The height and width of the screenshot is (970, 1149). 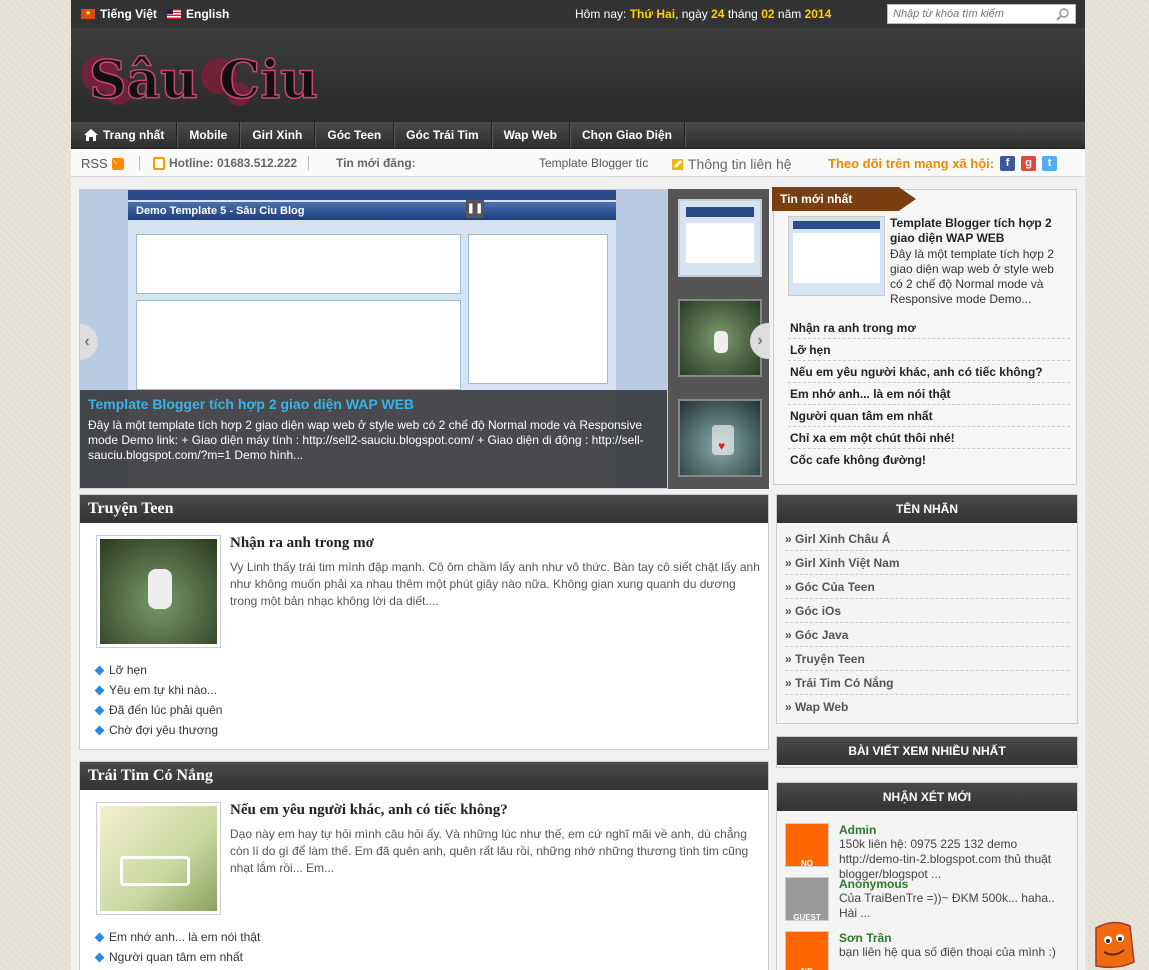 I want to click on rss-link: RSS, so click(x=102, y=163).